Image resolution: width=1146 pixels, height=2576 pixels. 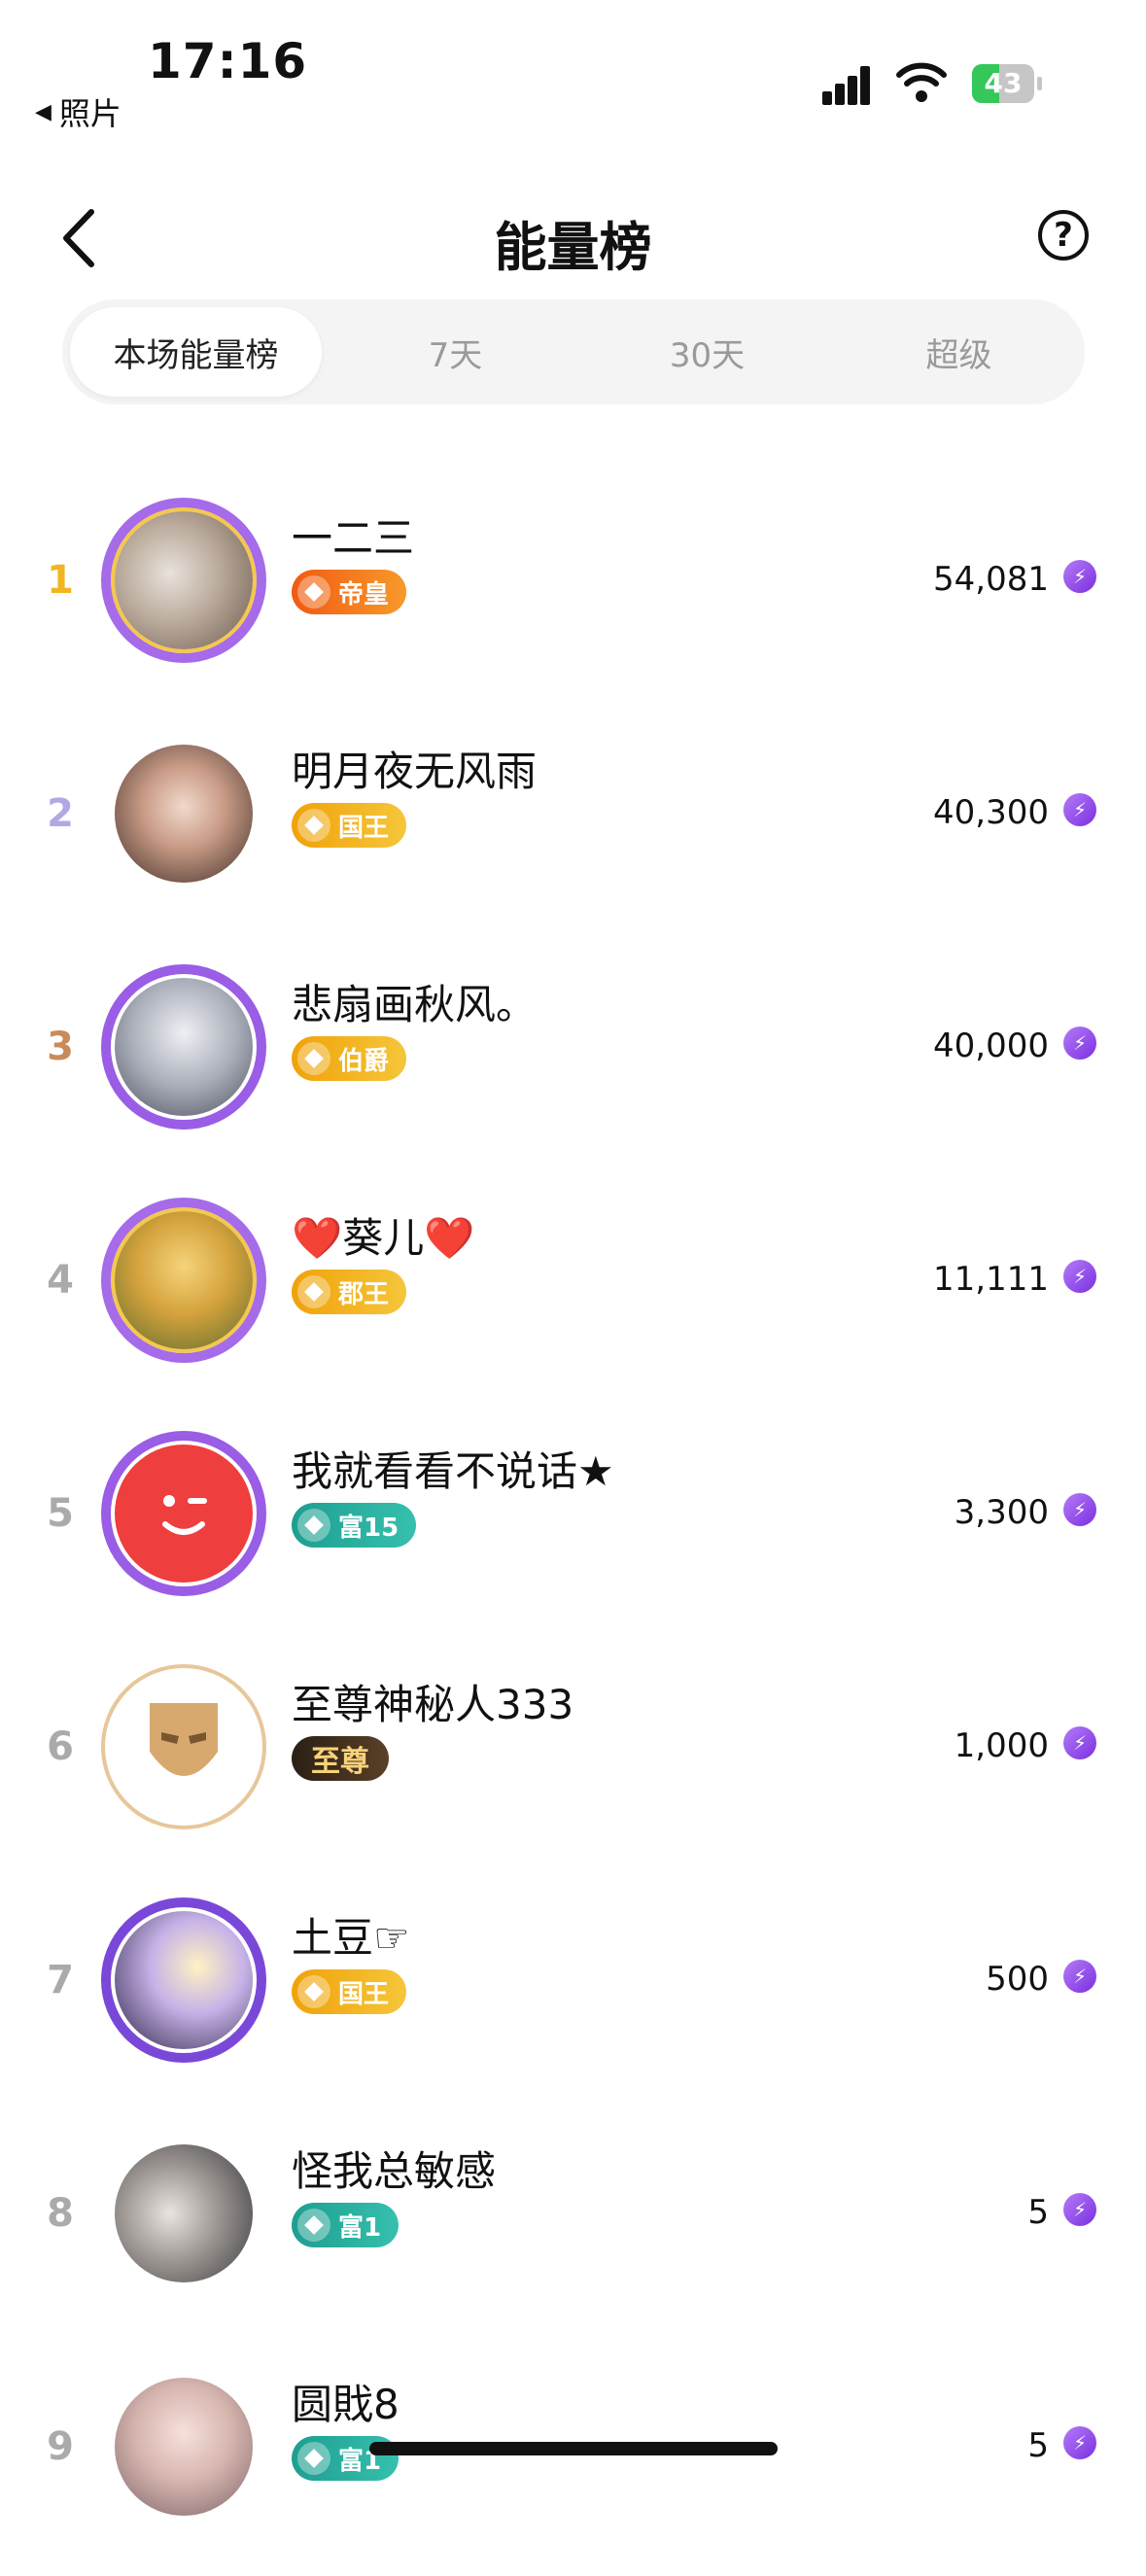 What do you see at coordinates (433, 1704) in the screenshot?
I see `user-name: 至尊神秘人333` at bounding box center [433, 1704].